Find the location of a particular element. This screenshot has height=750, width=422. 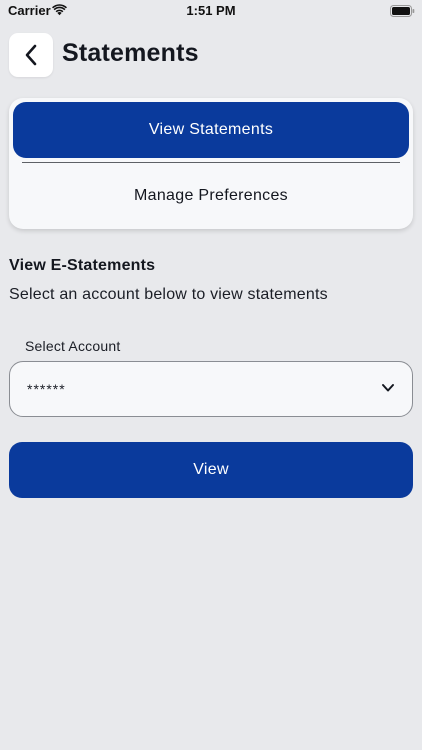

status-bar: Carrier 1:51 PM is located at coordinates (211, 12).